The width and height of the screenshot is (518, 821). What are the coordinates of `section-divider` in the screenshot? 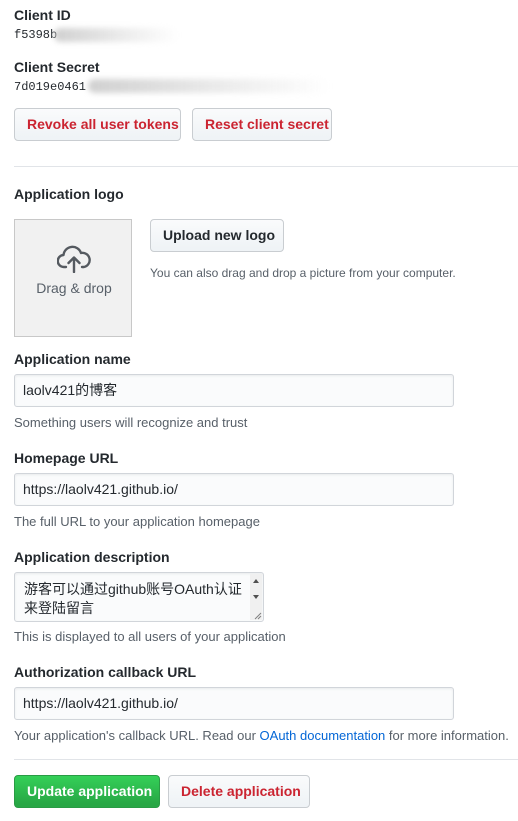 It's located at (266, 166).